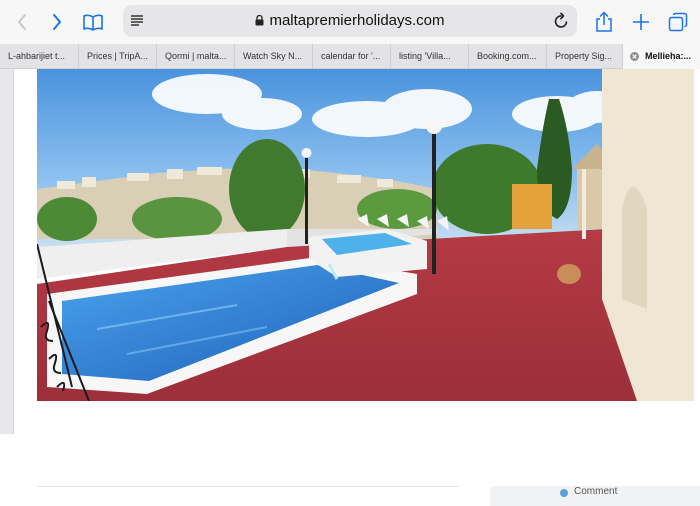 Image resolution: width=700 pixels, height=506 pixels. Describe the element at coordinates (259, 20) in the screenshot. I see `lock-icon` at that location.